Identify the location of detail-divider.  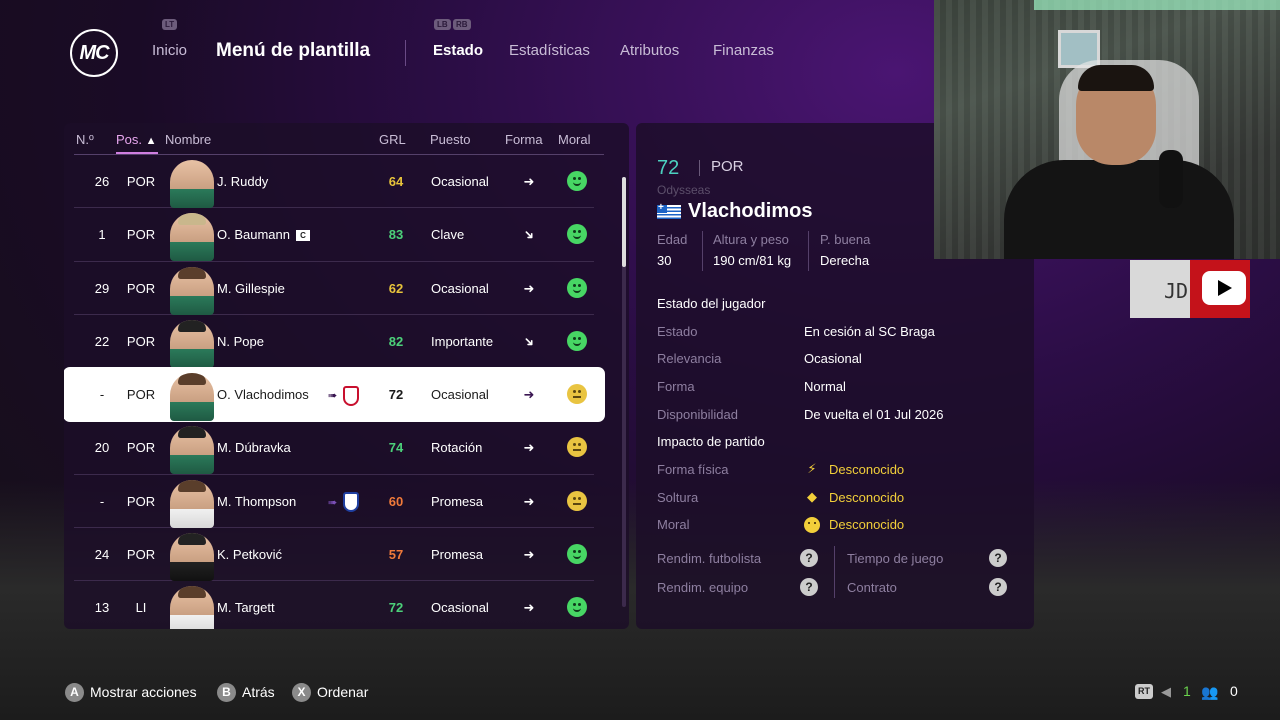
(699, 168).